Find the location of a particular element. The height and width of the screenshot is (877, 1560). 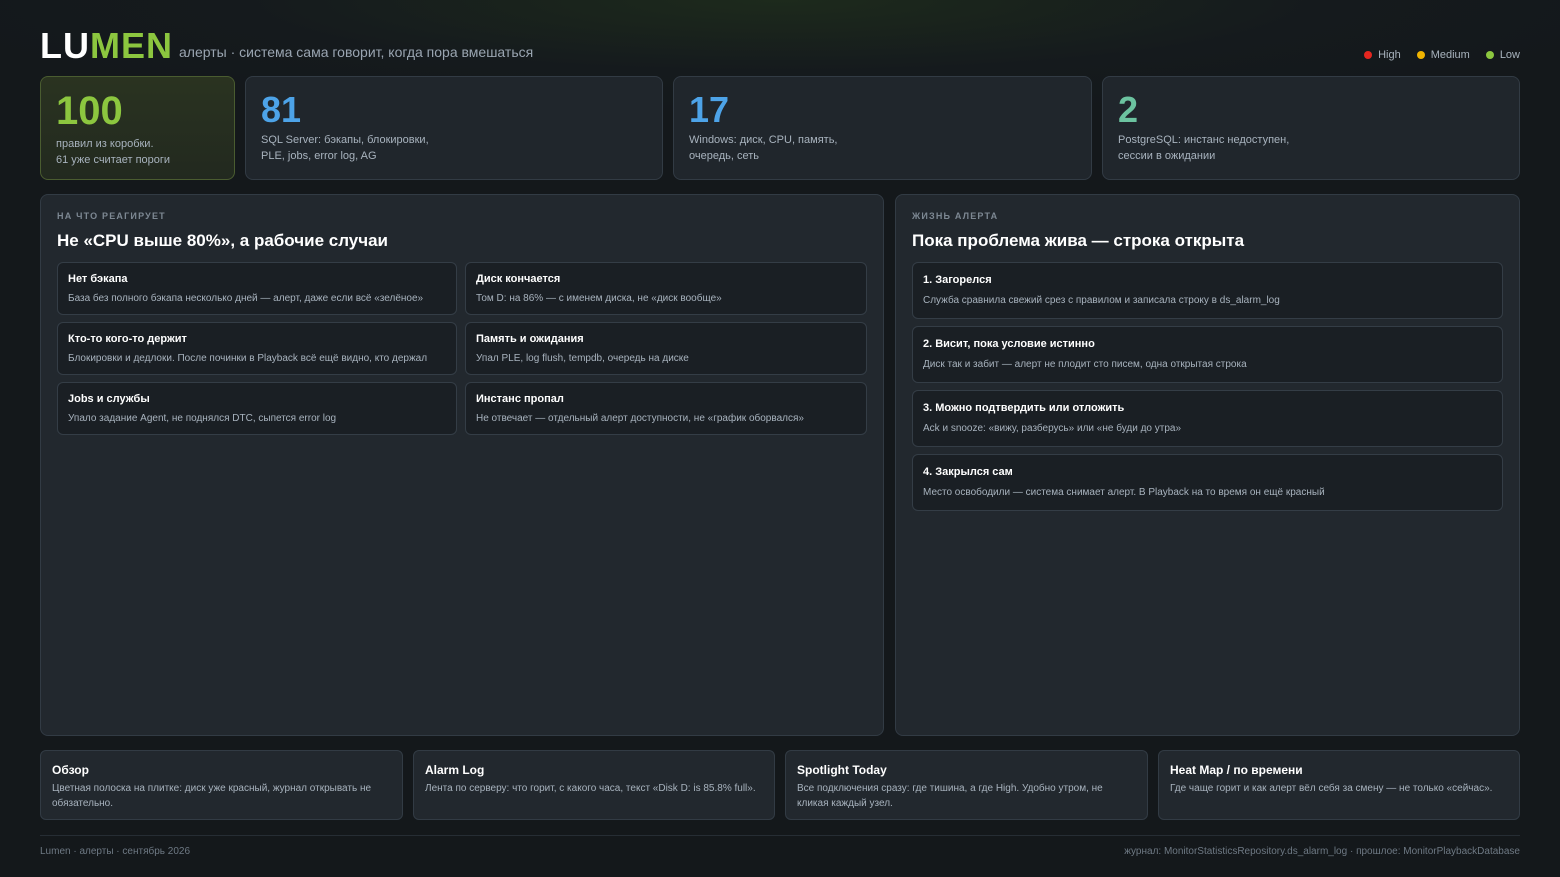

legend-item-low: Low is located at coordinates (1502, 55).